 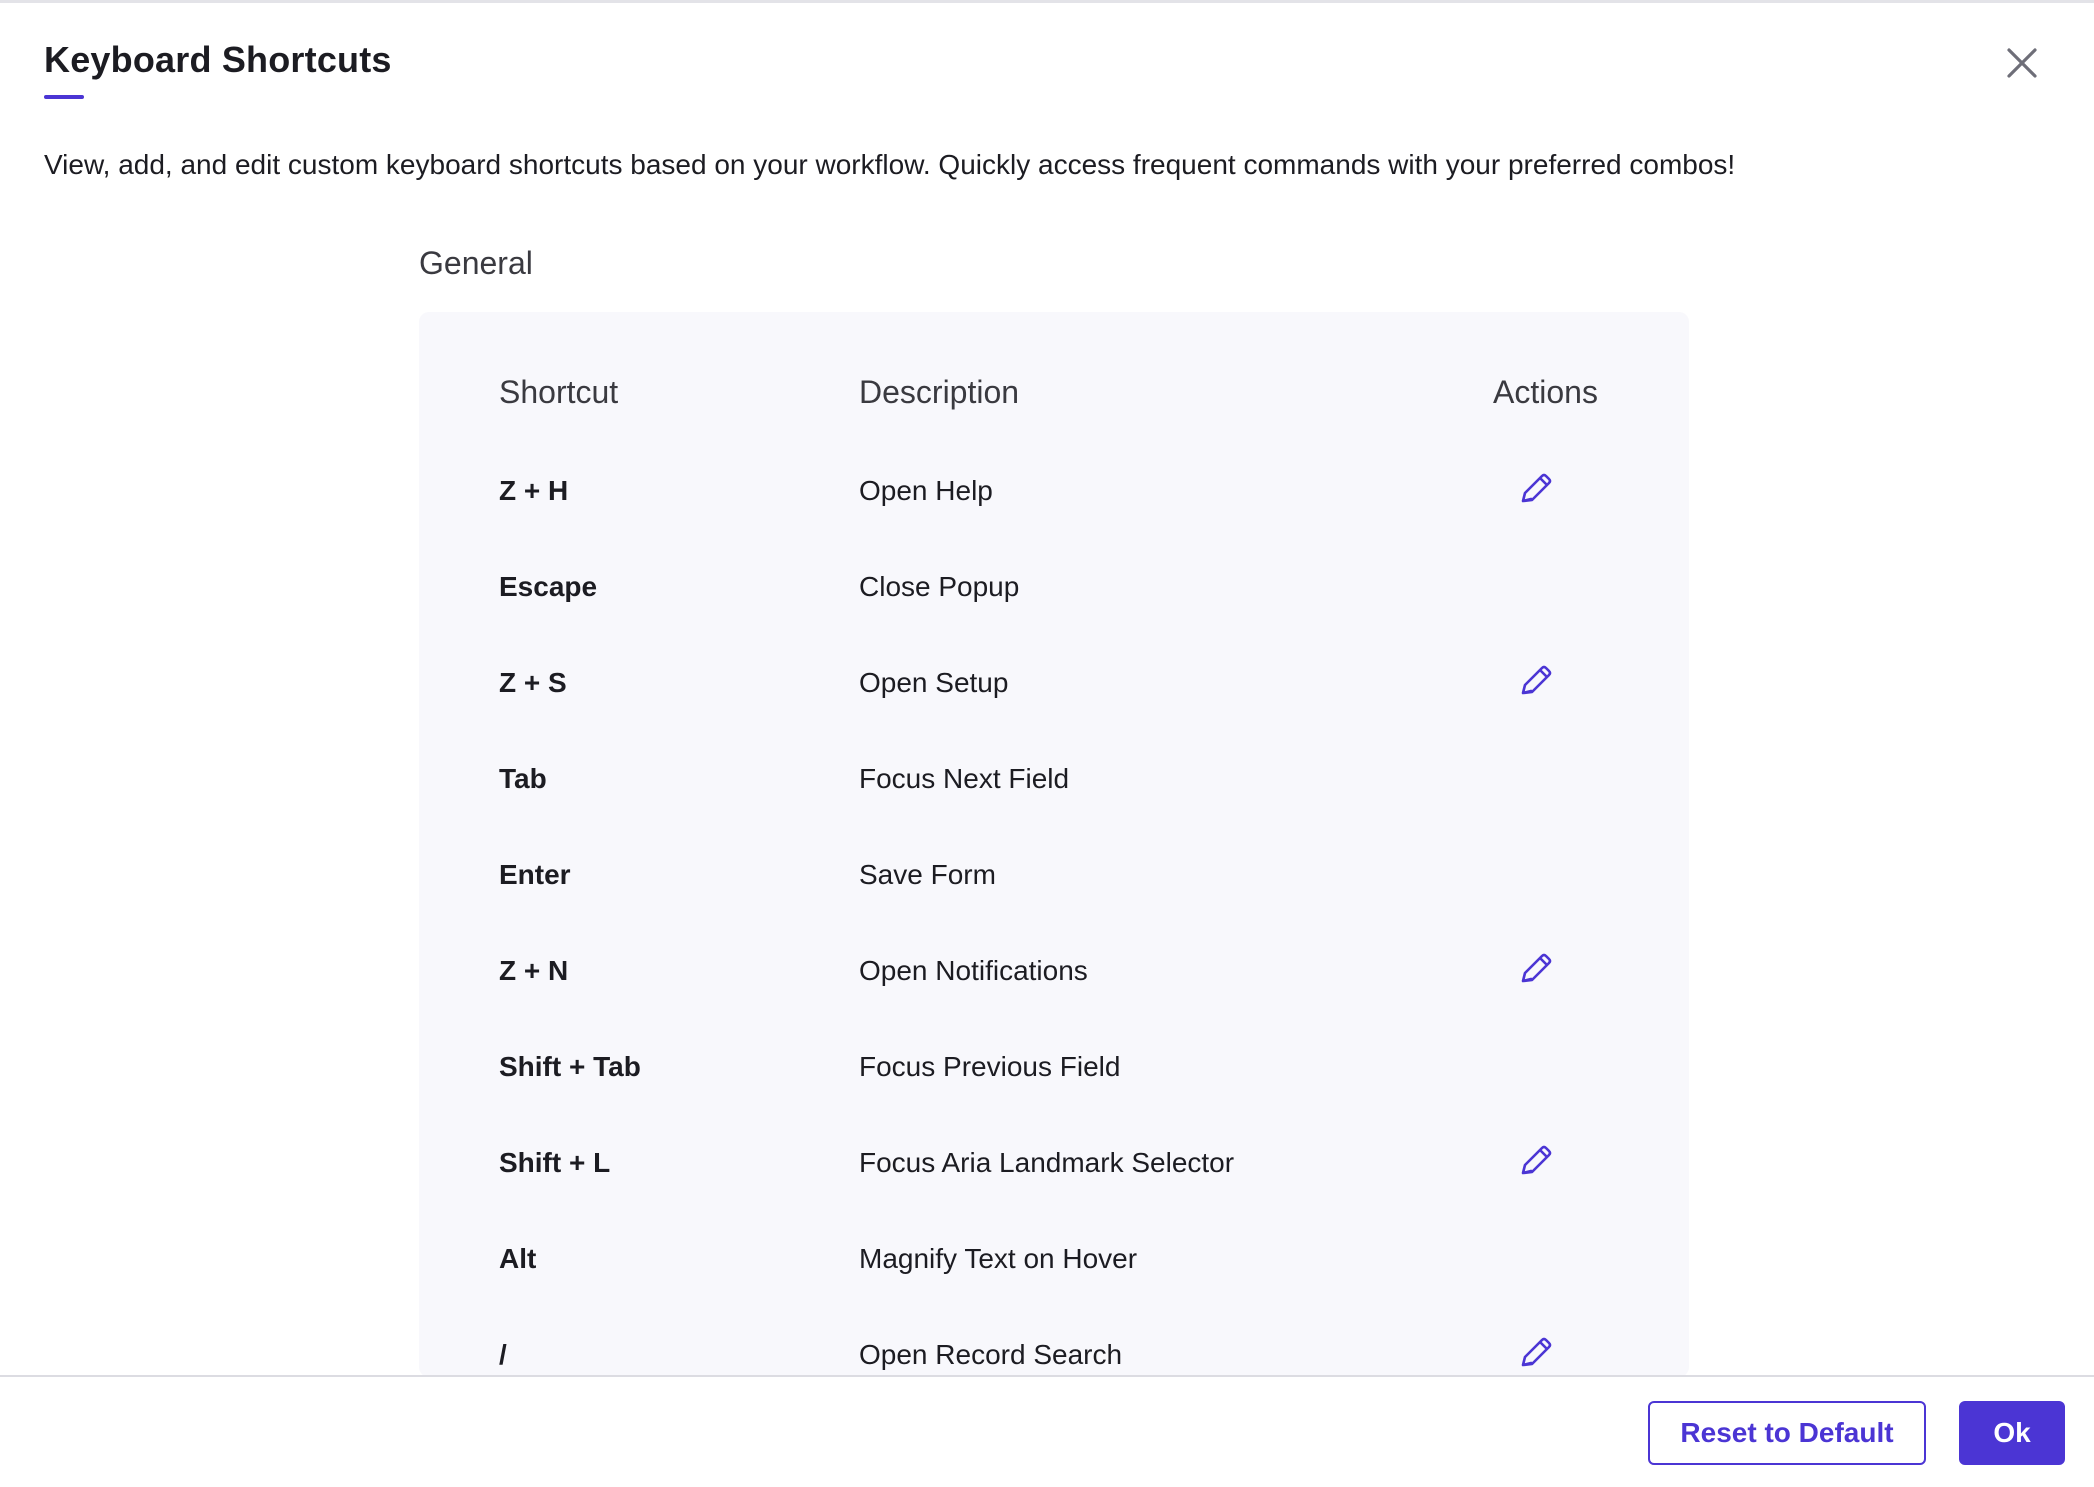 I want to click on shortcut-description: Focus Next Field, so click(x=964, y=778).